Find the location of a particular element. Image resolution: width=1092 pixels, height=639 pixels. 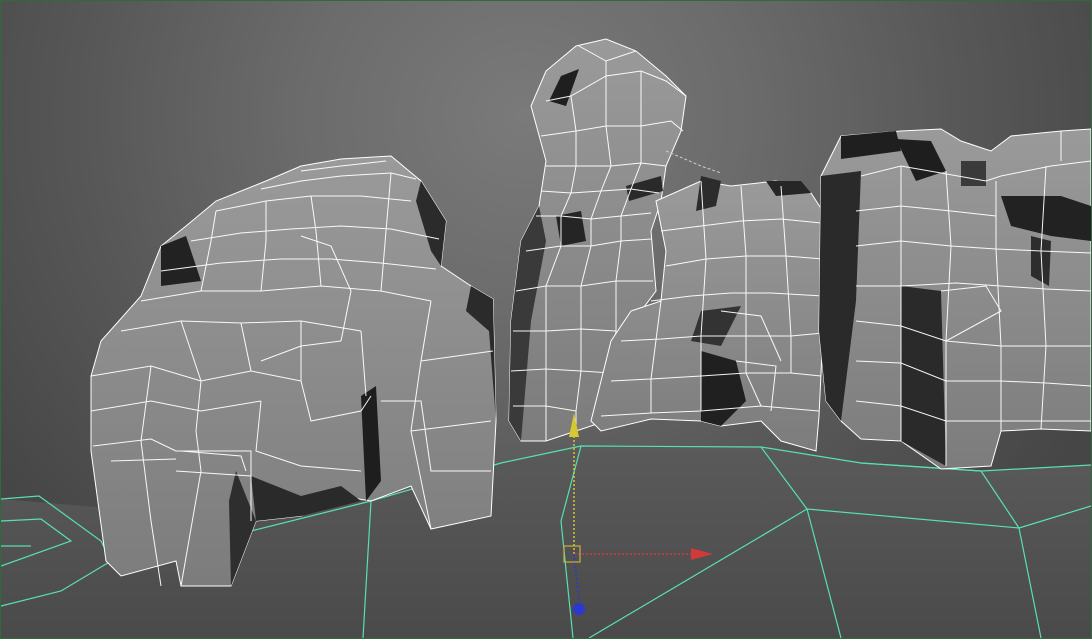

rock-mesh-right is located at coordinates (954, 299).